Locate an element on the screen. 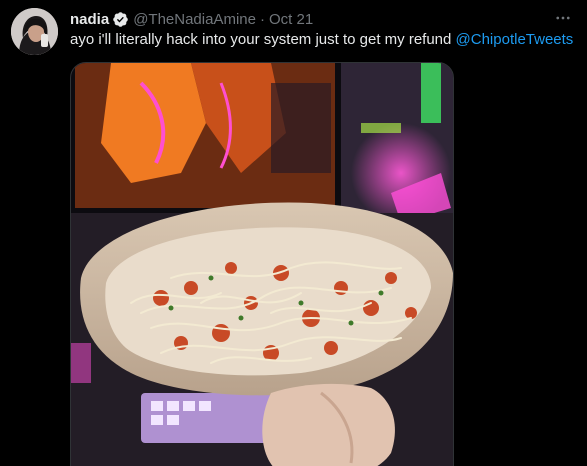 This screenshot has height=466, width=587. timestamp: Oct 21 is located at coordinates (291, 19).